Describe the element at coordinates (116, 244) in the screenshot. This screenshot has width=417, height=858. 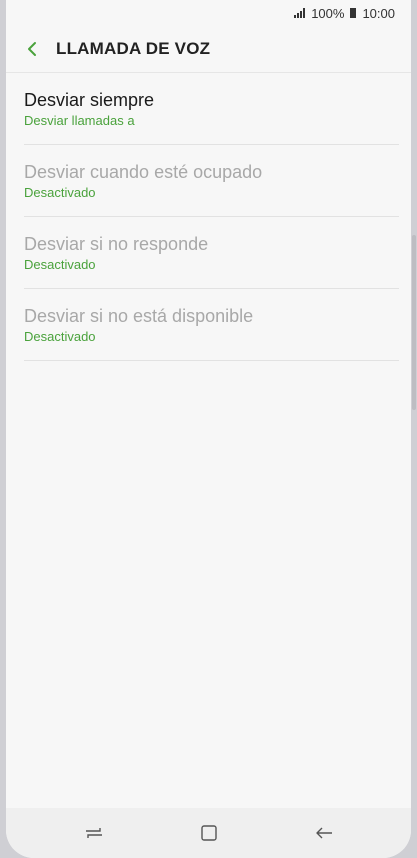
I see `item-title: Desviar si no responde` at that location.